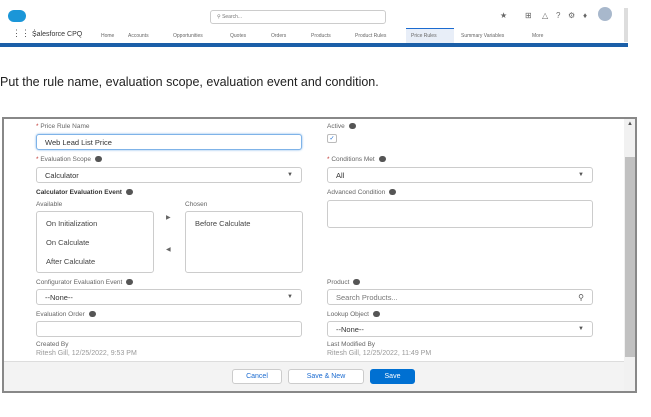 The width and height of the screenshot is (651, 417). What do you see at coordinates (257, 376) in the screenshot?
I see `cancel-button: Cancel` at bounding box center [257, 376].